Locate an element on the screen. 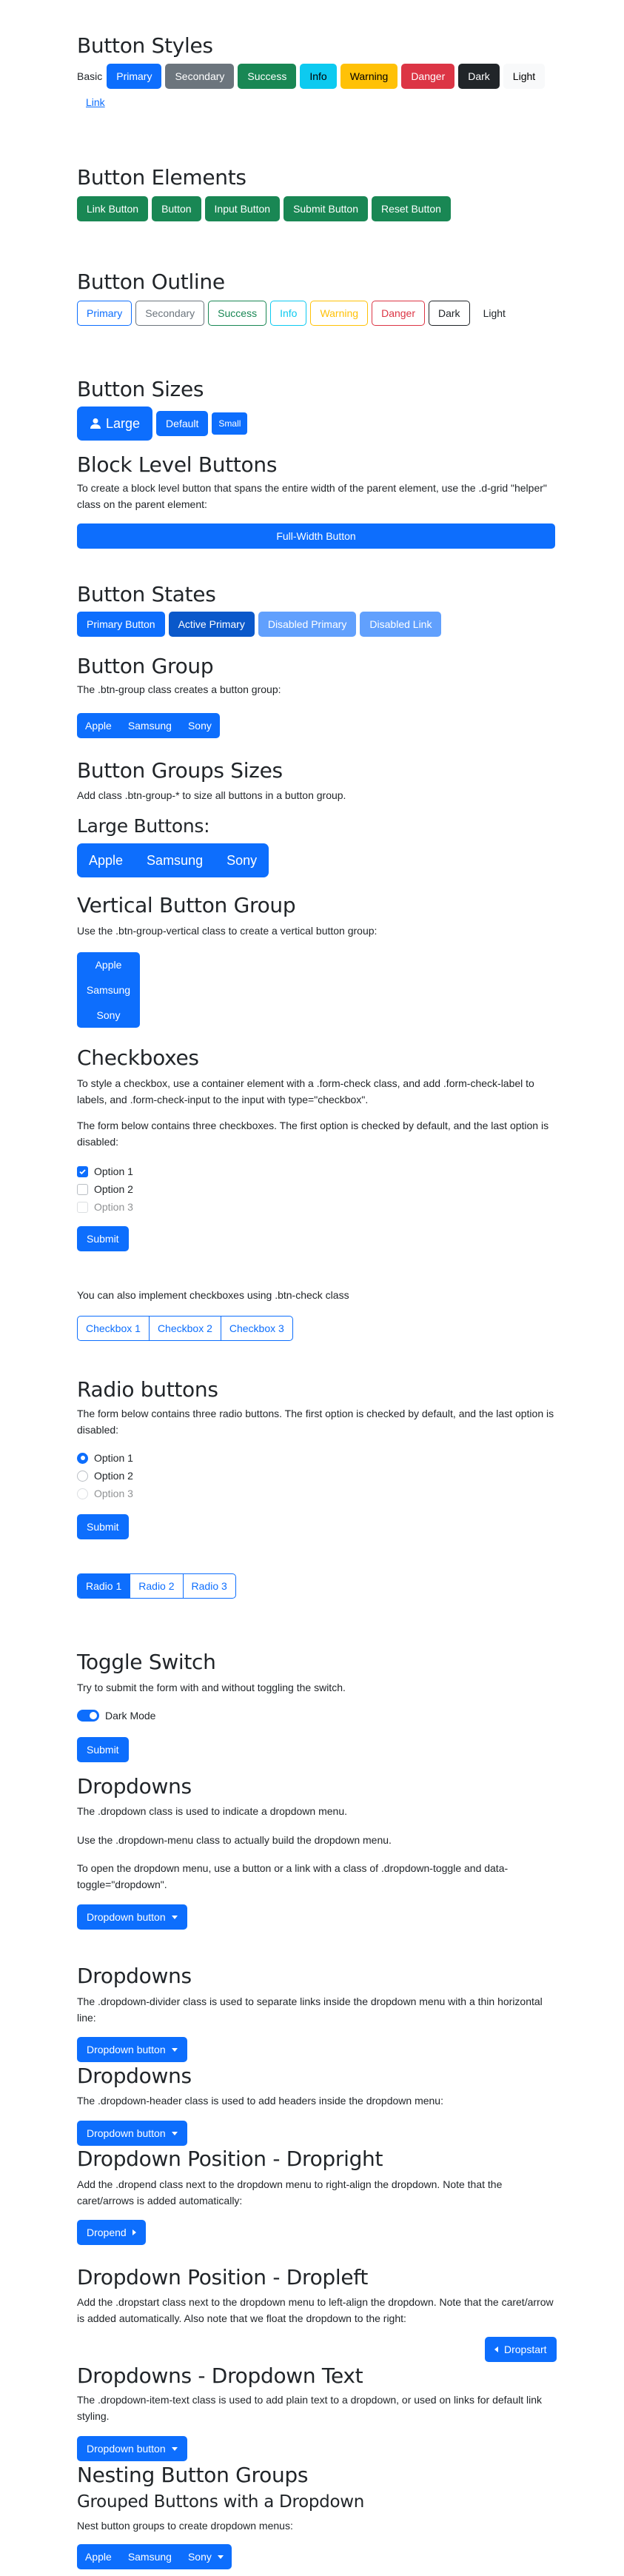 This screenshot has height=2576, width=624. radio-selected-icon is located at coordinates (82, 1458).